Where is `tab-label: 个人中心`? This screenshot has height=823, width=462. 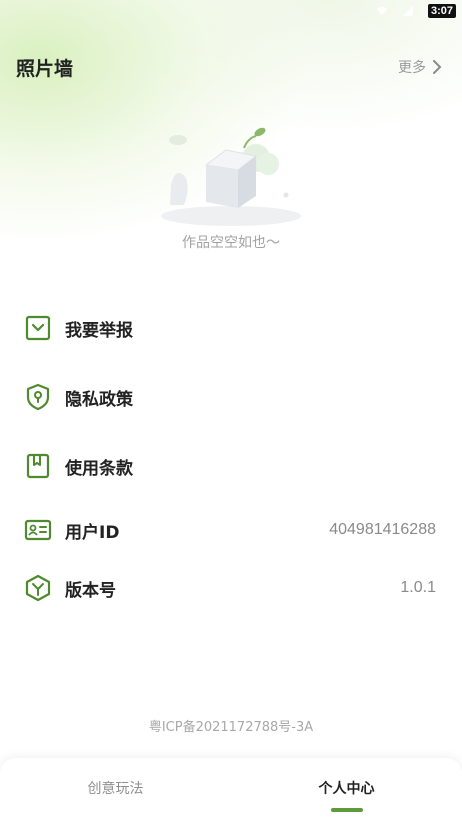
tab-label: 个人中心 is located at coordinates (346, 789).